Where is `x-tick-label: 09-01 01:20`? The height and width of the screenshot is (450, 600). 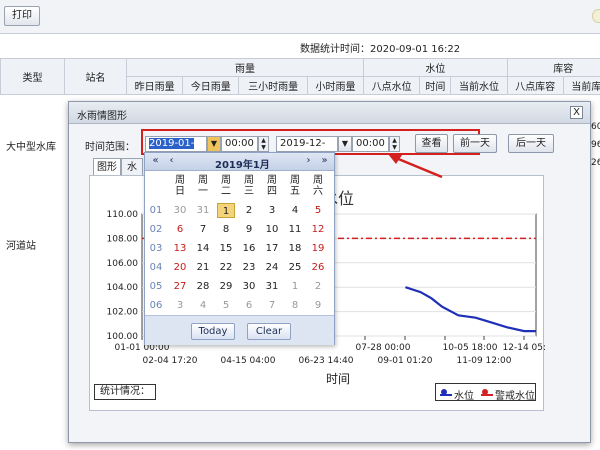
x-tick-label: 09-01 01:20 is located at coordinates (405, 361).